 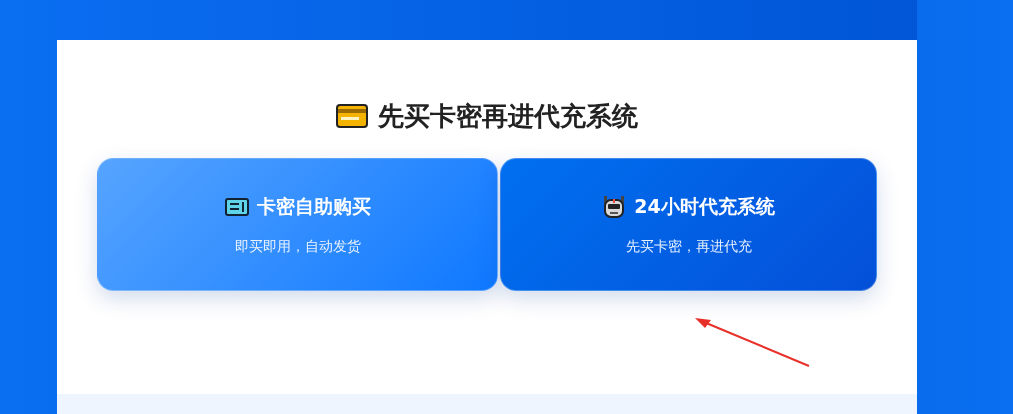 What do you see at coordinates (352, 116) in the screenshot?
I see `credit-card-icon` at bounding box center [352, 116].